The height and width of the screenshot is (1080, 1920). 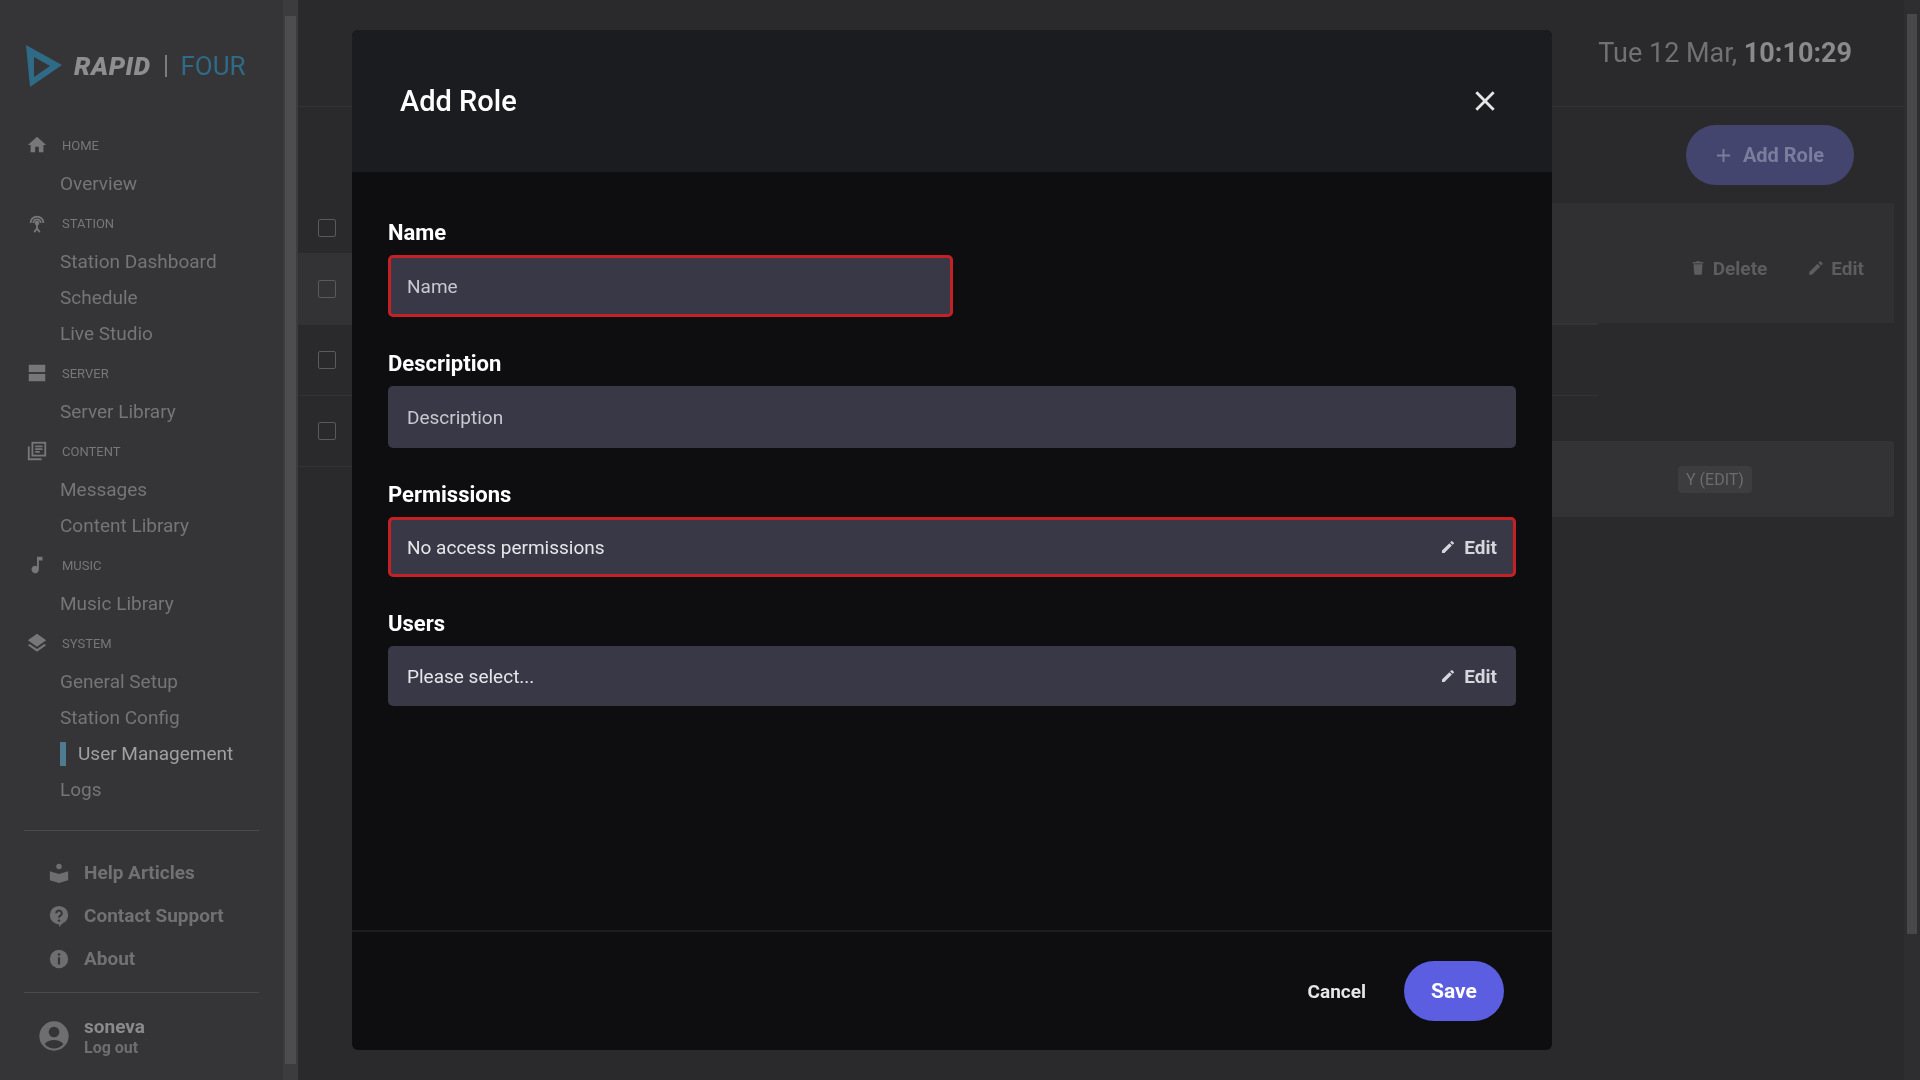 What do you see at coordinates (91, 451) in the screenshot?
I see `nav-section-label: CONTENT` at bounding box center [91, 451].